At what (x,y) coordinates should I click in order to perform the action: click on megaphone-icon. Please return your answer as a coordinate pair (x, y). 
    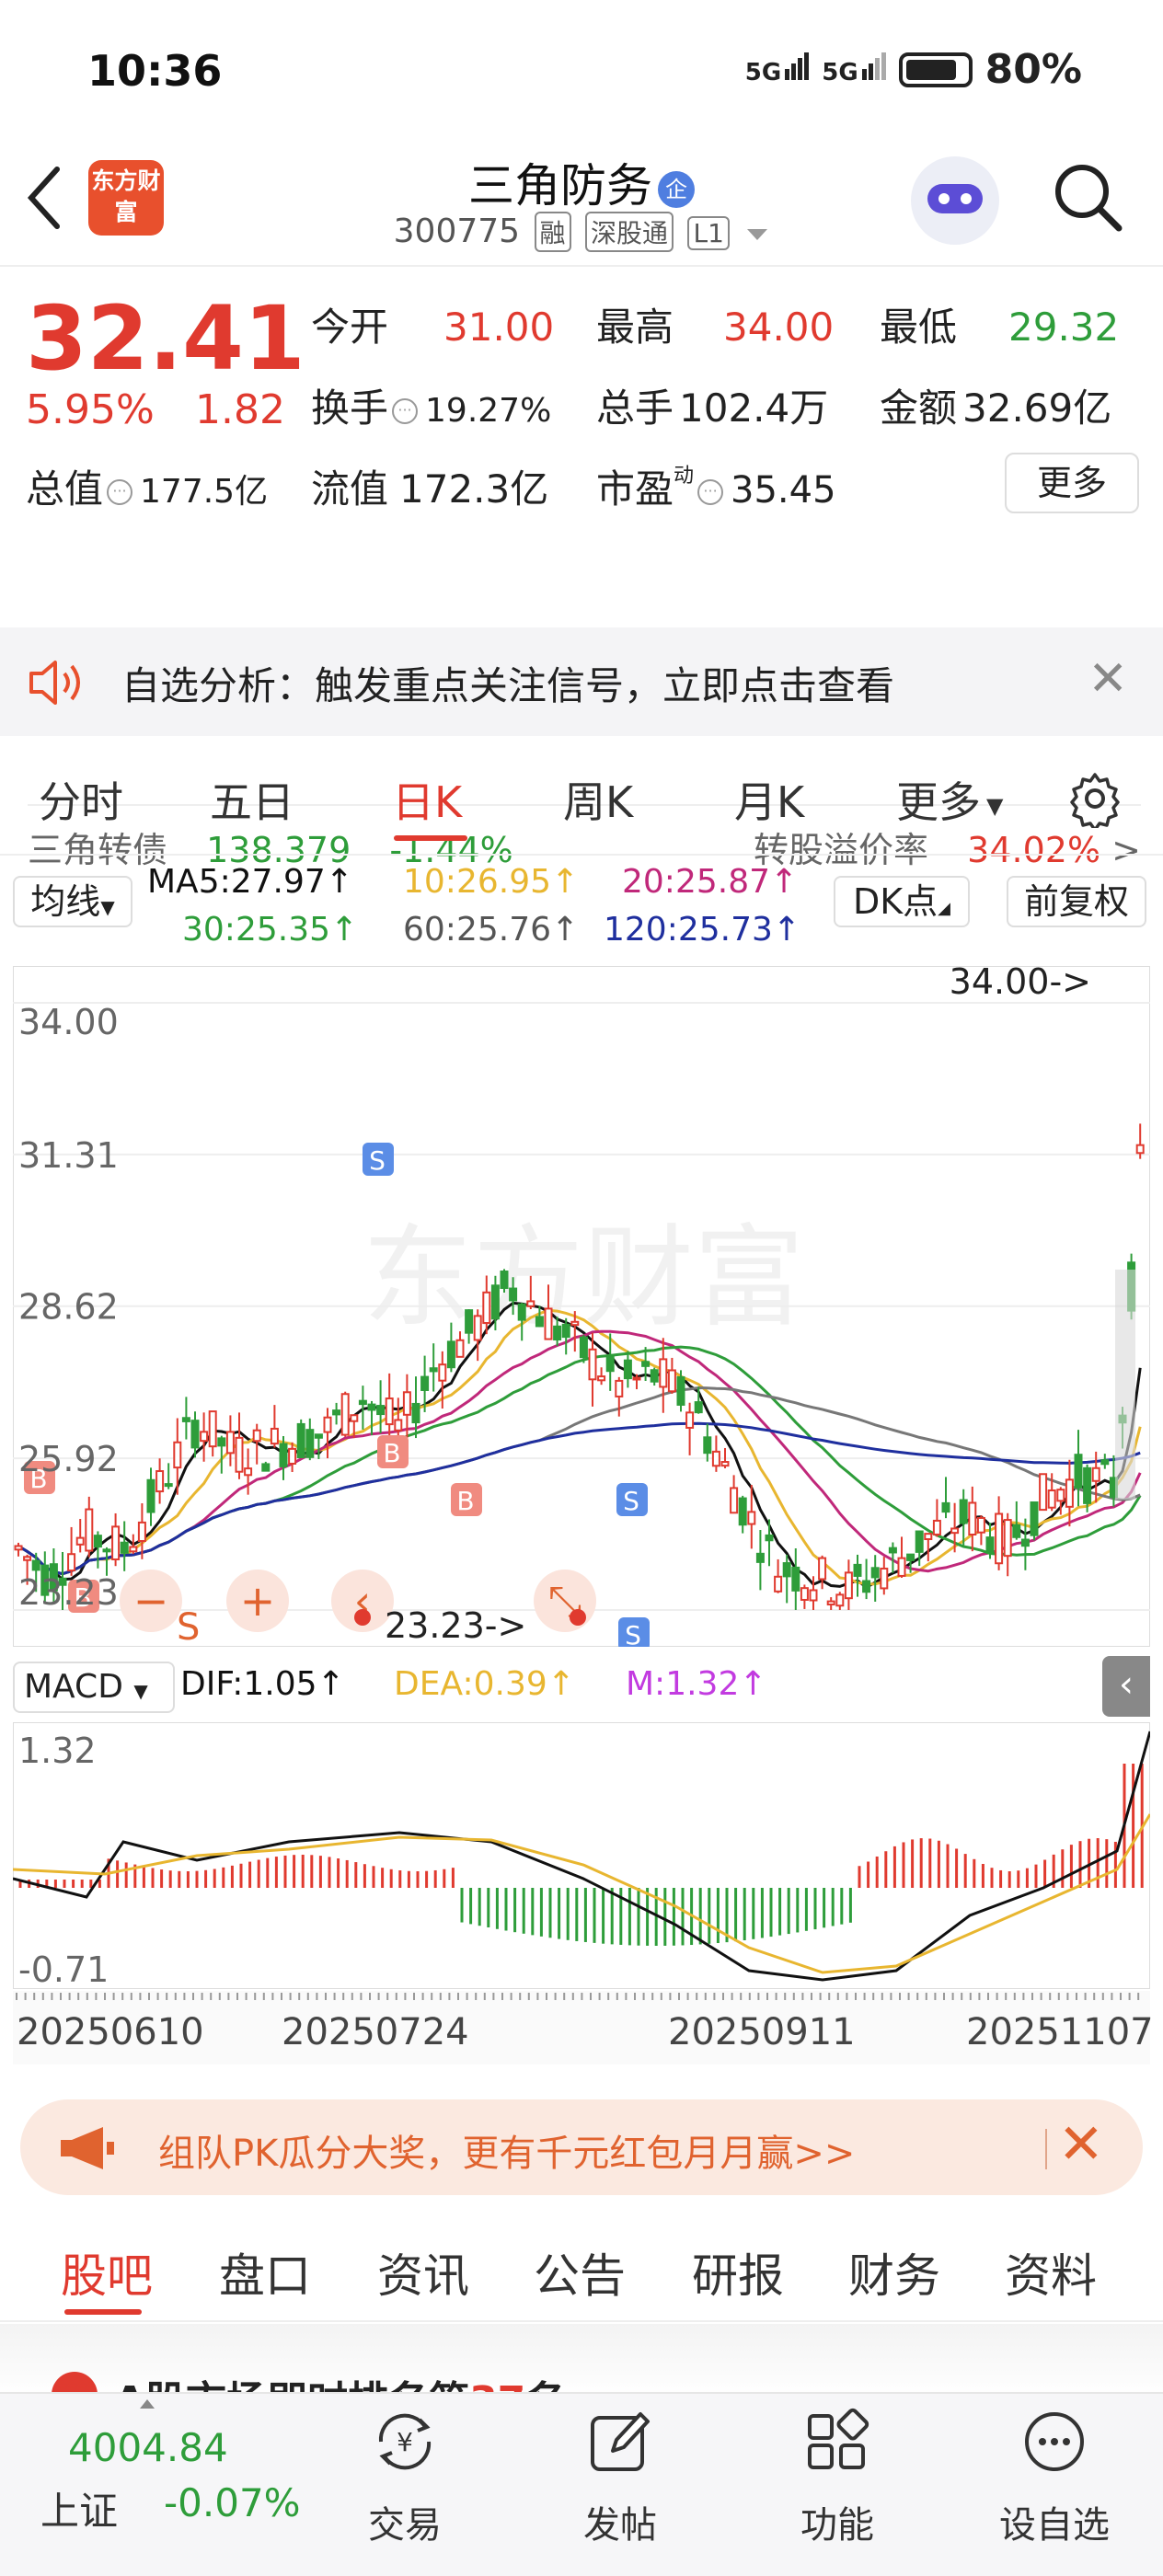
    Looking at the image, I should click on (88, 2148).